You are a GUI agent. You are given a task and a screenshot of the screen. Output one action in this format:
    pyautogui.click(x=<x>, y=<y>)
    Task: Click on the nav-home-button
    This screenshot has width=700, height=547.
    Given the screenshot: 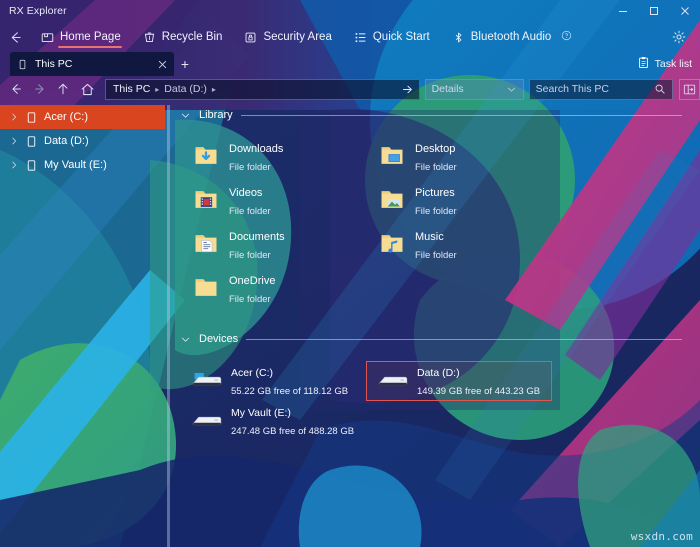 What is the action you would take?
    pyautogui.click(x=87, y=89)
    